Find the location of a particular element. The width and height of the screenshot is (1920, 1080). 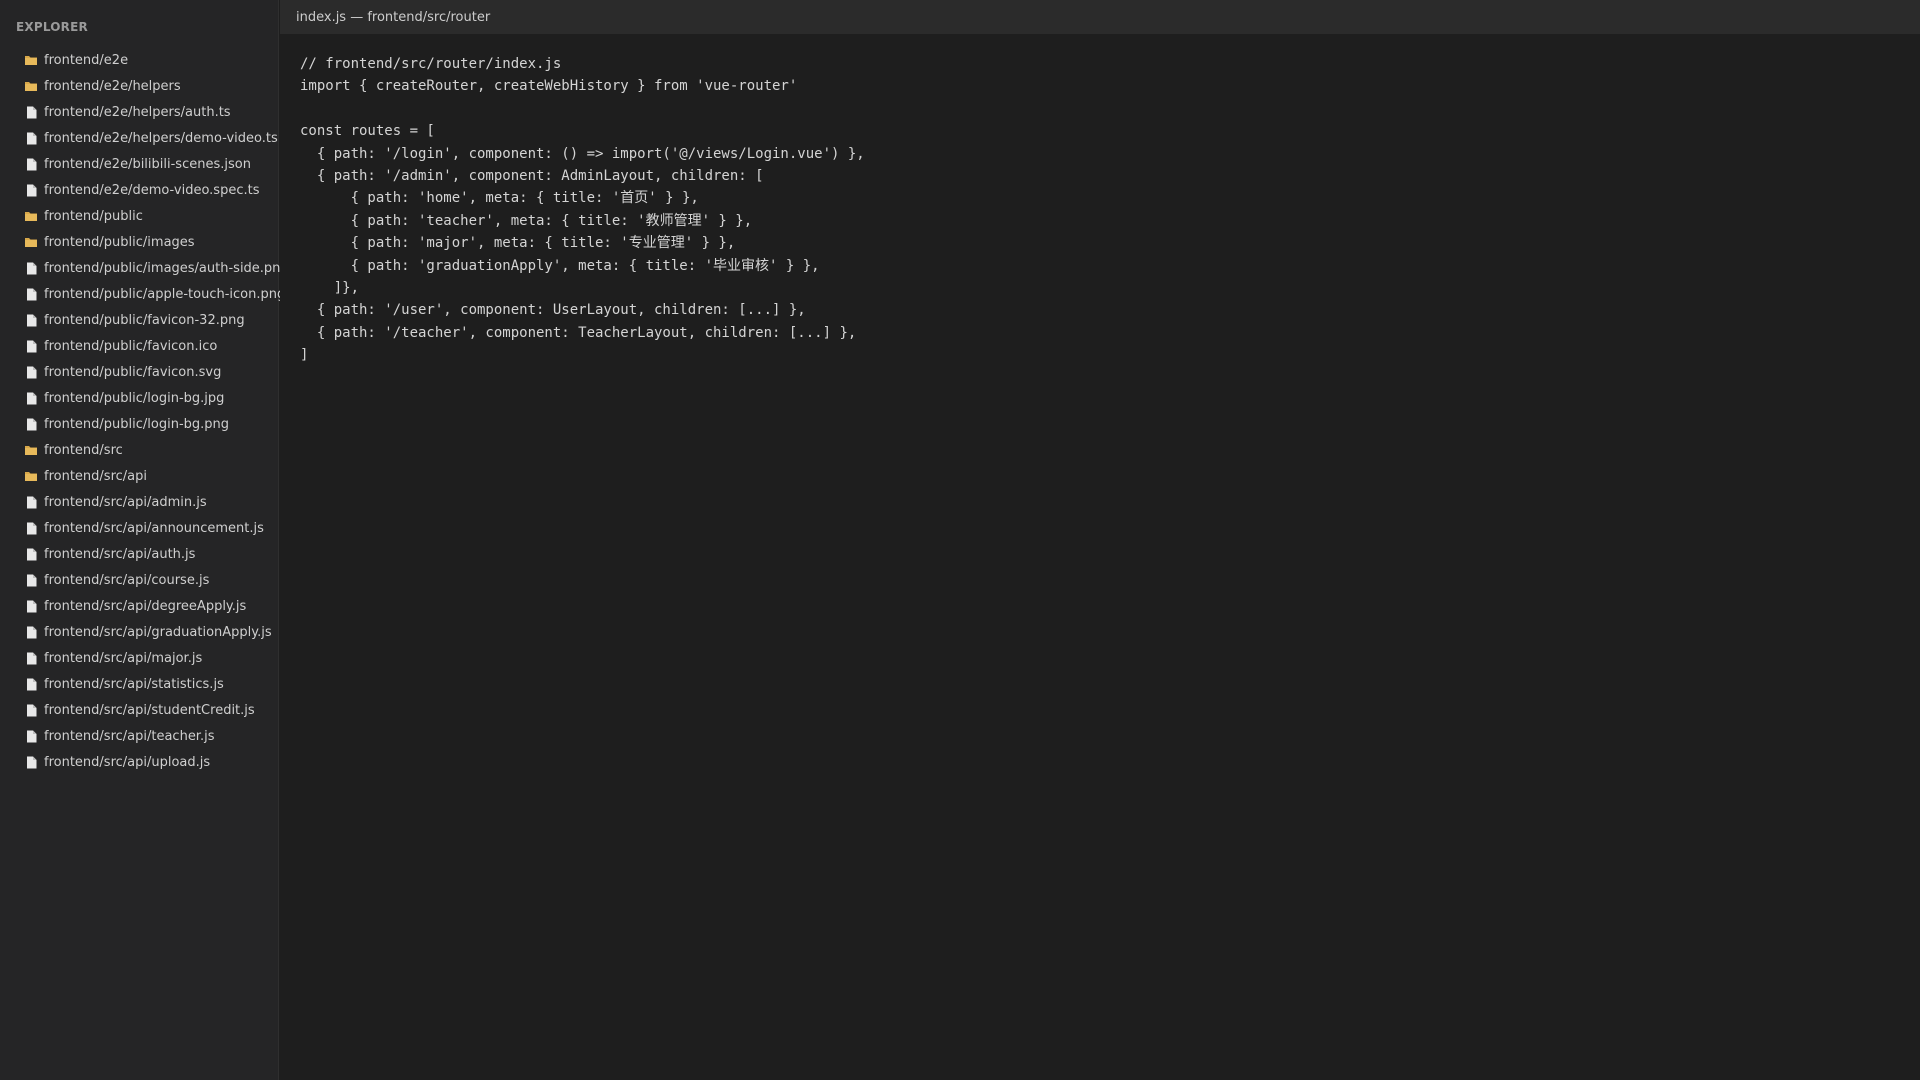

tree-item-label: frontend/src/api/statistics.js is located at coordinates (134, 684).